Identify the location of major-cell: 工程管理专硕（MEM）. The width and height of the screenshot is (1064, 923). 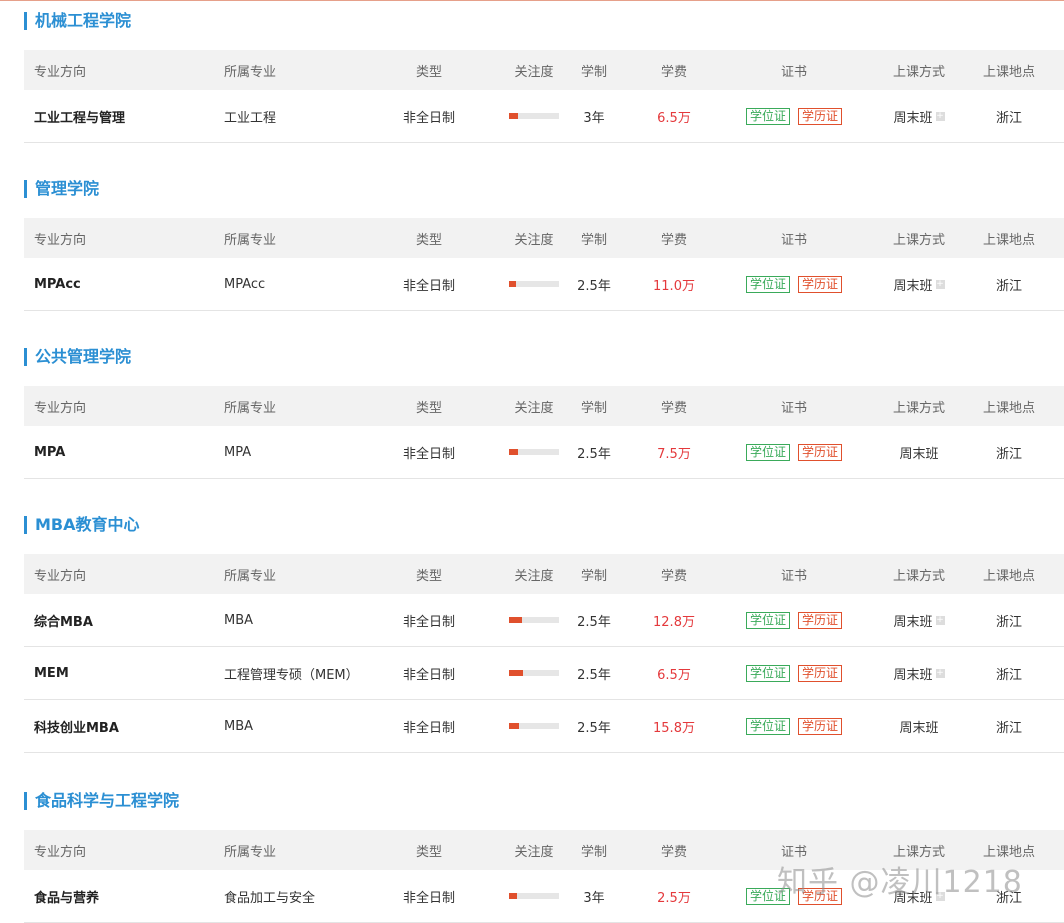
(291, 675).